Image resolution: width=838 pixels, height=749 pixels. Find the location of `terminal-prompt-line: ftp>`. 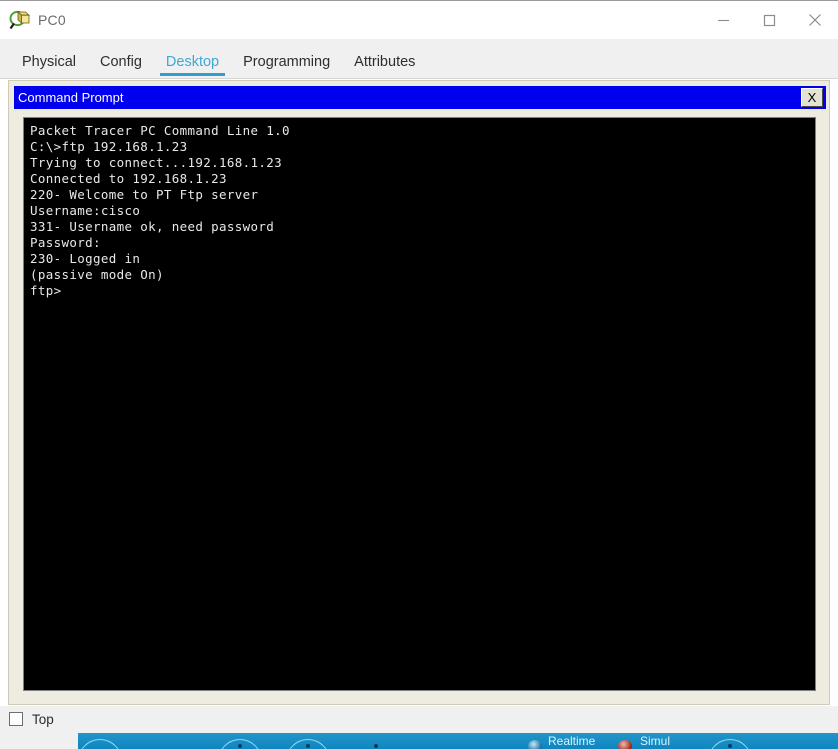

terminal-prompt-line: ftp> is located at coordinates (46, 290).